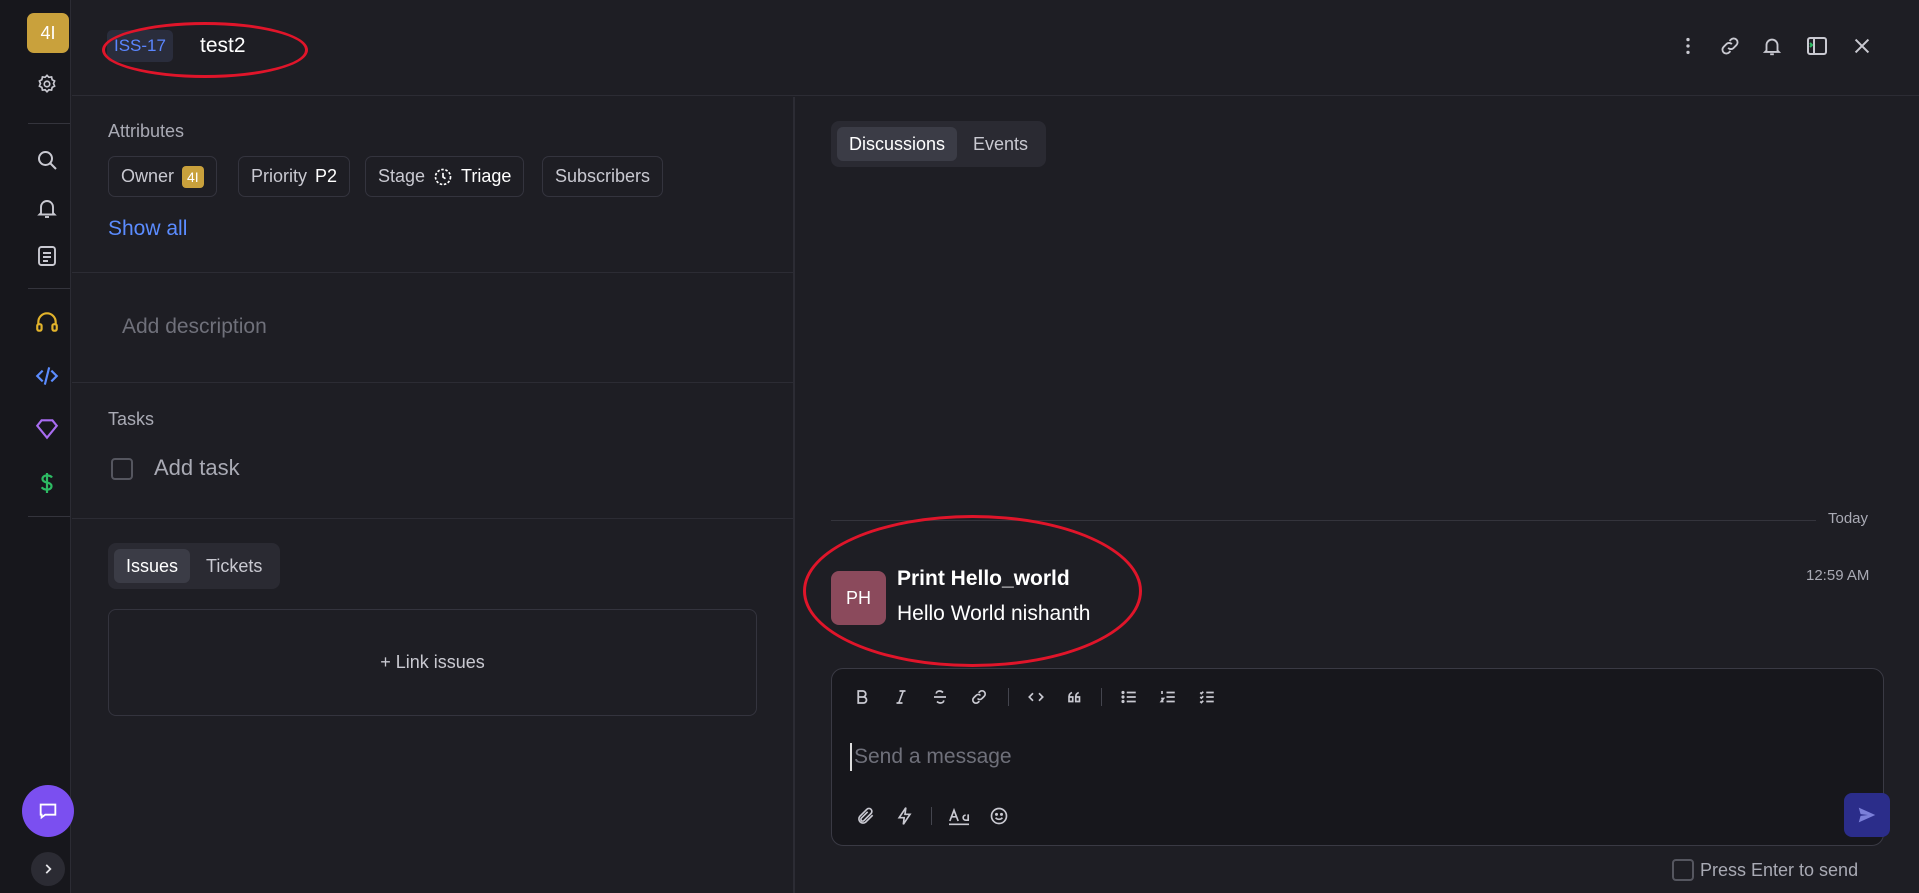  Describe the element at coordinates (1207, 697) in the screenshot. I see `checklist-icon` at that location.